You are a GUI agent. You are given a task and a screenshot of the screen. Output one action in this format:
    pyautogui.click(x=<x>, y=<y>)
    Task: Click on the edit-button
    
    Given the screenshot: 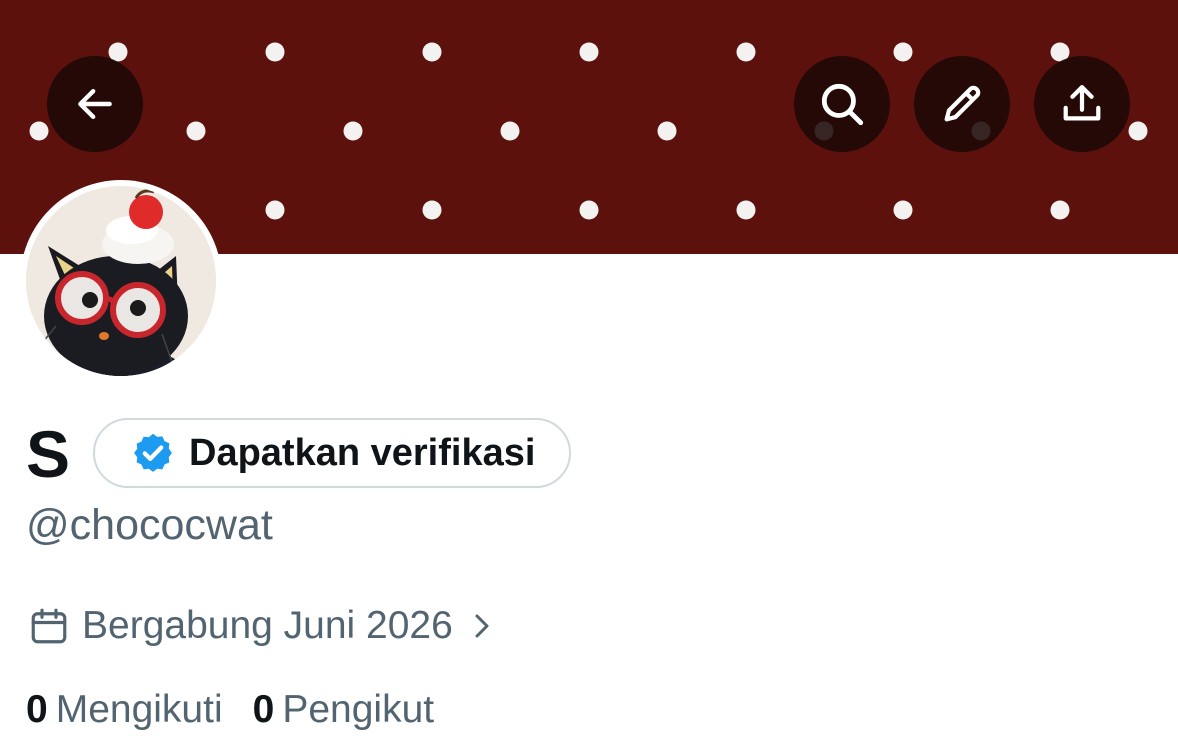 What is the action you would take?
    pyautogui.click(x=962, y=104)
    